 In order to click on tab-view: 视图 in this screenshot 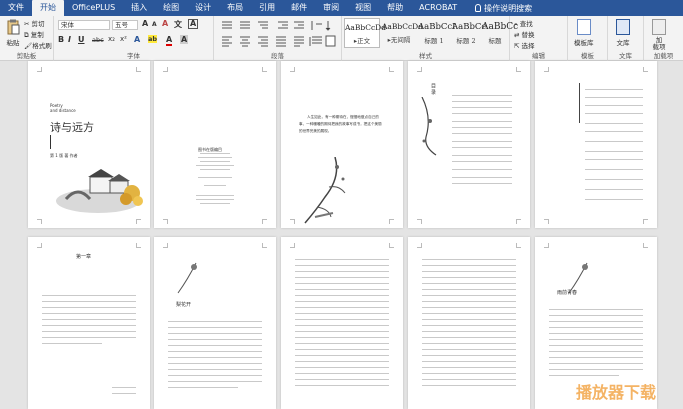, I will do `click(363, 8)`.